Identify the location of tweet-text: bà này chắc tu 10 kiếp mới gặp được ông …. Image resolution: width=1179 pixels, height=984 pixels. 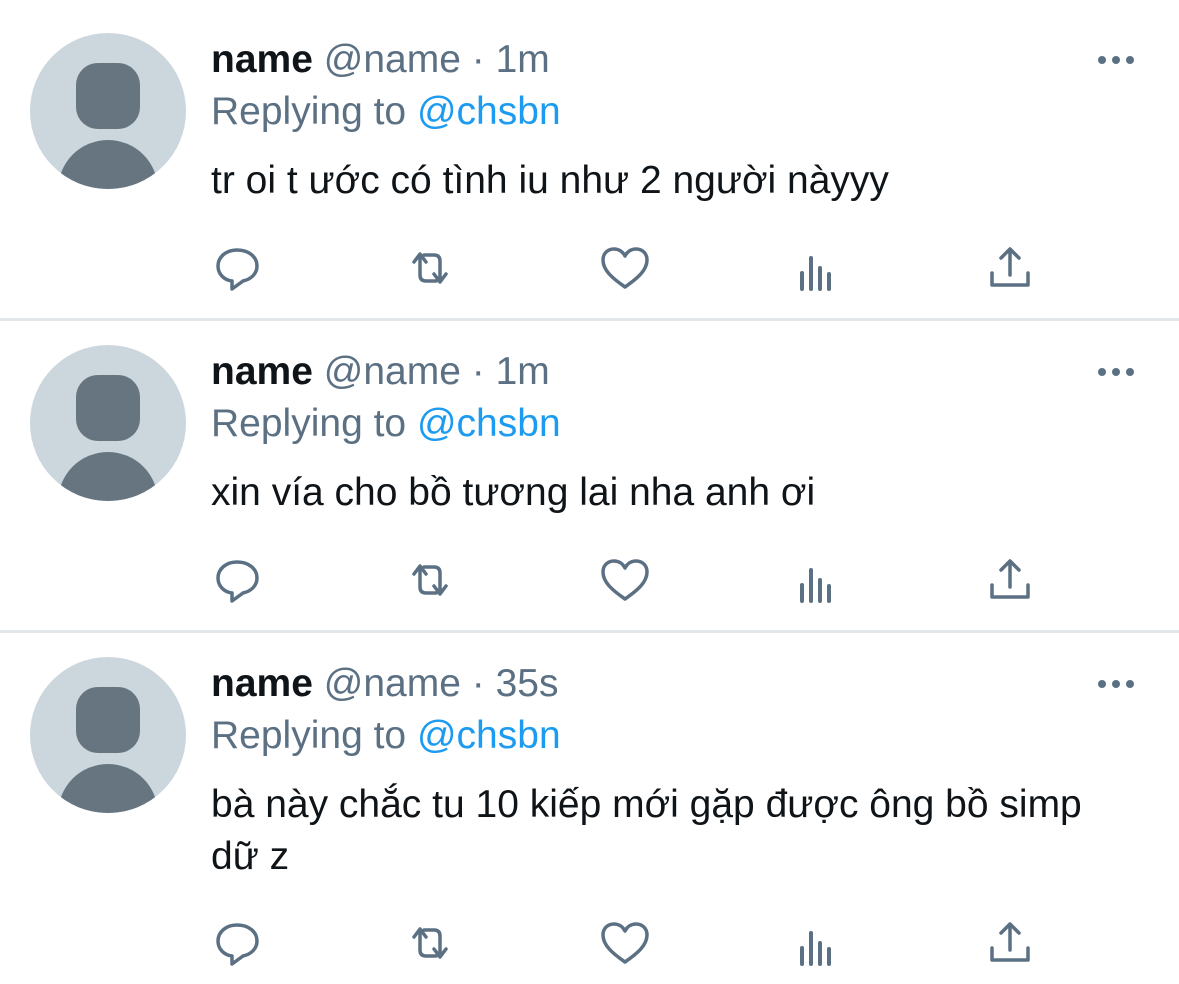
(646, 830).